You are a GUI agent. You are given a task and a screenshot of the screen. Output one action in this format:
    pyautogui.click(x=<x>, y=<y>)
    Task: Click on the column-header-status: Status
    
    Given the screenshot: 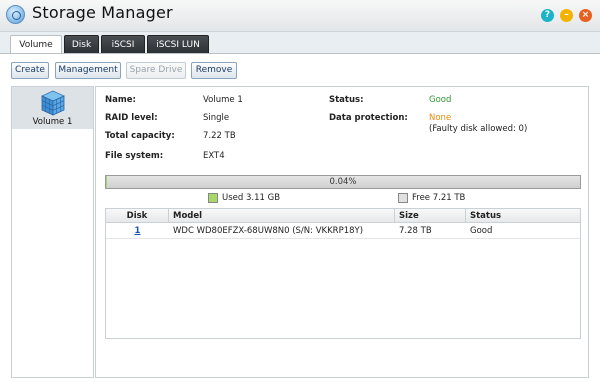 What is the action you would take?
    pyautogui.click(x=523, y=216)
    